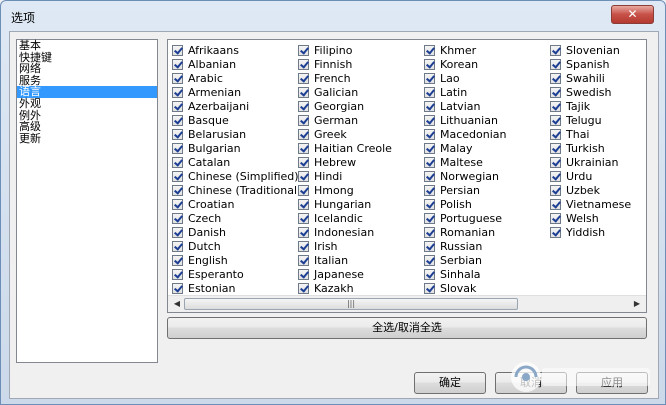 The height and width of the screenshot is (405, 666). I want to click on language-item: Thai, so click(590, 134).